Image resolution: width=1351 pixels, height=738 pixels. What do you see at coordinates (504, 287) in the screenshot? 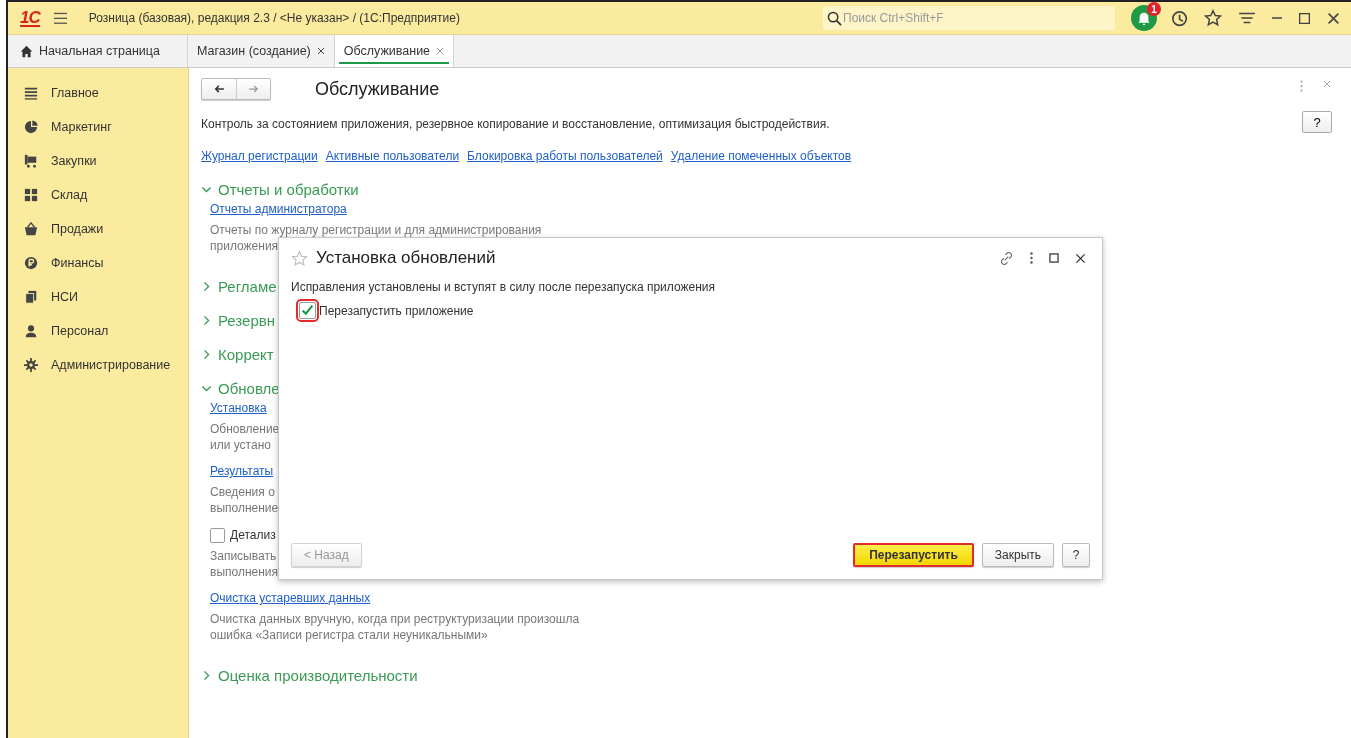
I see `dialog-message: Исправления установлены и вступят в силу после перезапуска приложения` at bounding box center [504, 287].